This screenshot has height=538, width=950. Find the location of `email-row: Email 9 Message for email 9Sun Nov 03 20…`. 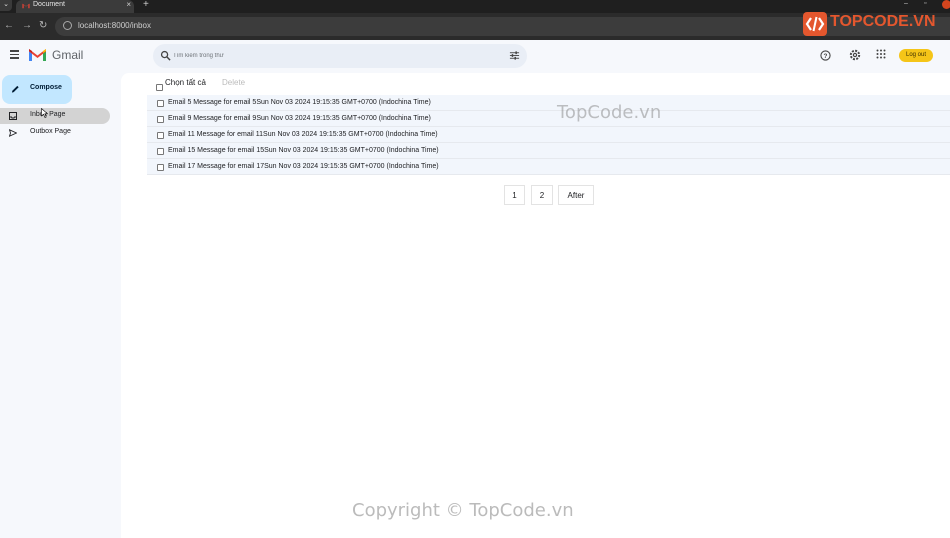

email-row: Email 9 Message for email 9Sun Nov 03 20… is located at coordinates (548, 119).